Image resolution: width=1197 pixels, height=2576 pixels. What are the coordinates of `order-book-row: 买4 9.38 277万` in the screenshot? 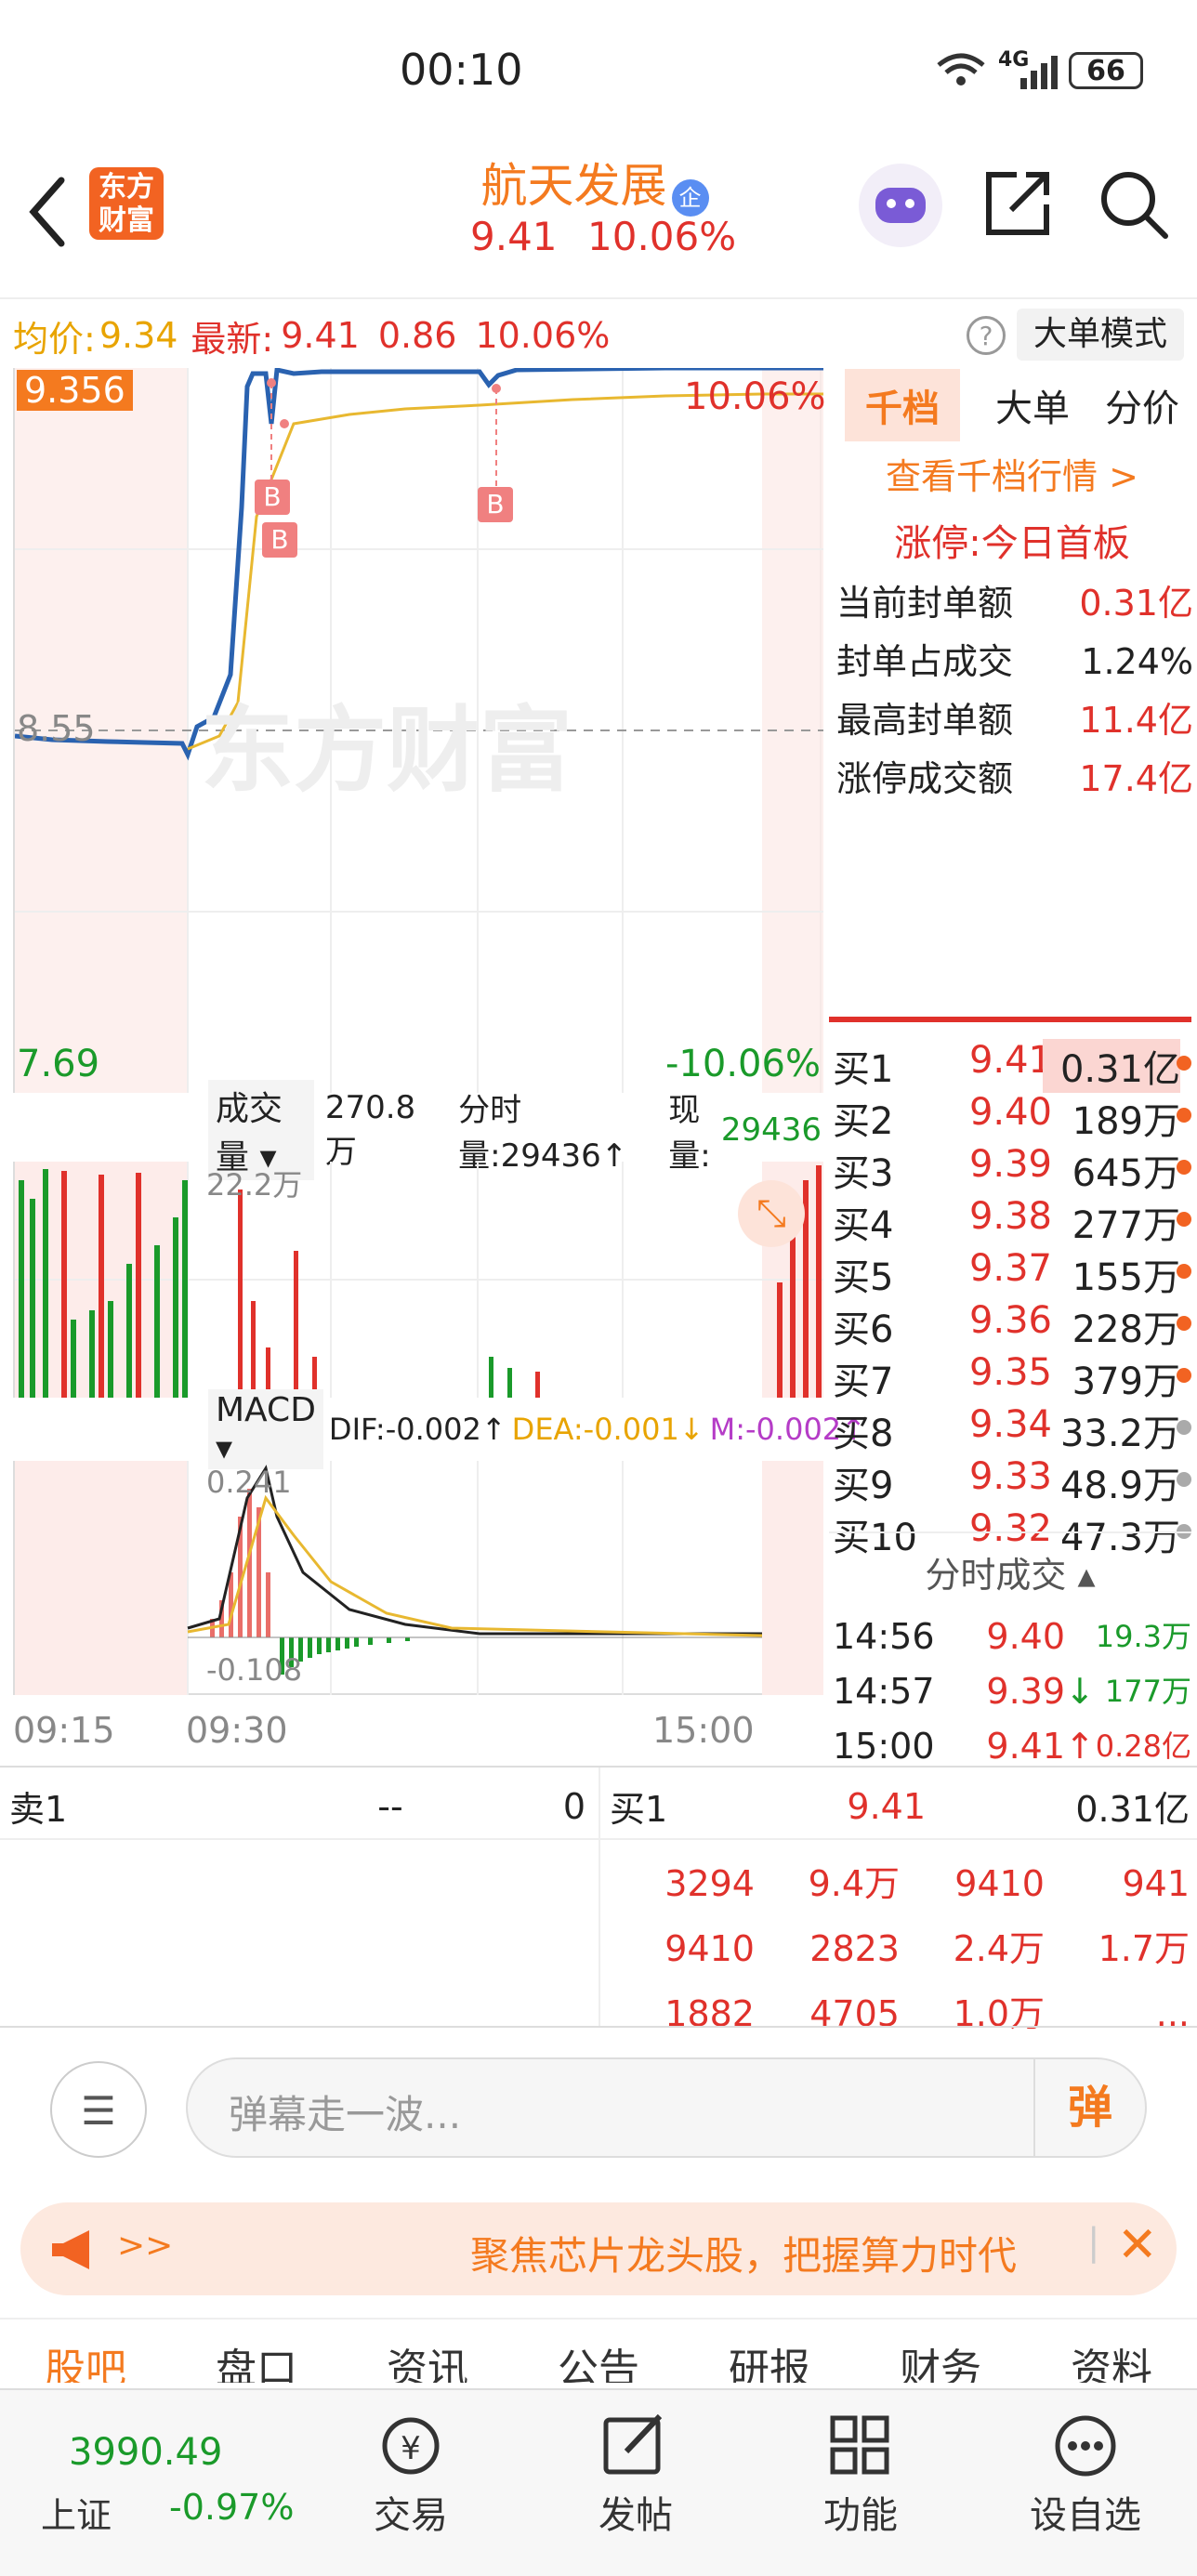 It's located at (1010, 1221).